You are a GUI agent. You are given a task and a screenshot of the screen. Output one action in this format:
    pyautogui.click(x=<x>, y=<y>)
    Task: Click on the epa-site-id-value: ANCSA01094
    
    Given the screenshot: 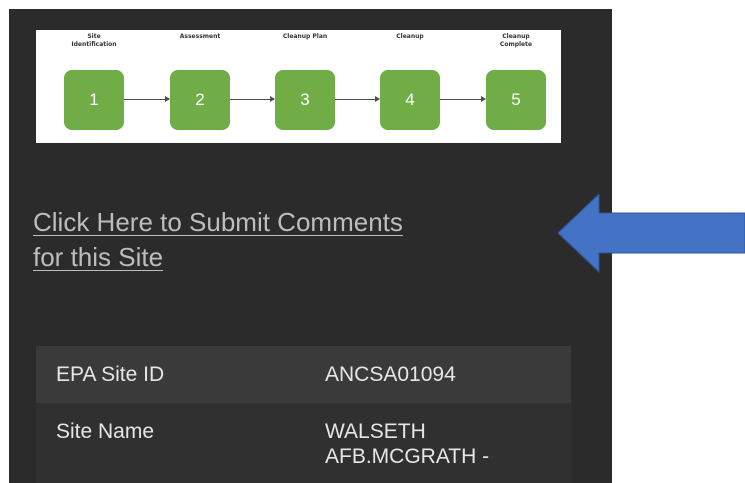 What is the action you would take?
    pyautogui.click(x=438, y=374)
    